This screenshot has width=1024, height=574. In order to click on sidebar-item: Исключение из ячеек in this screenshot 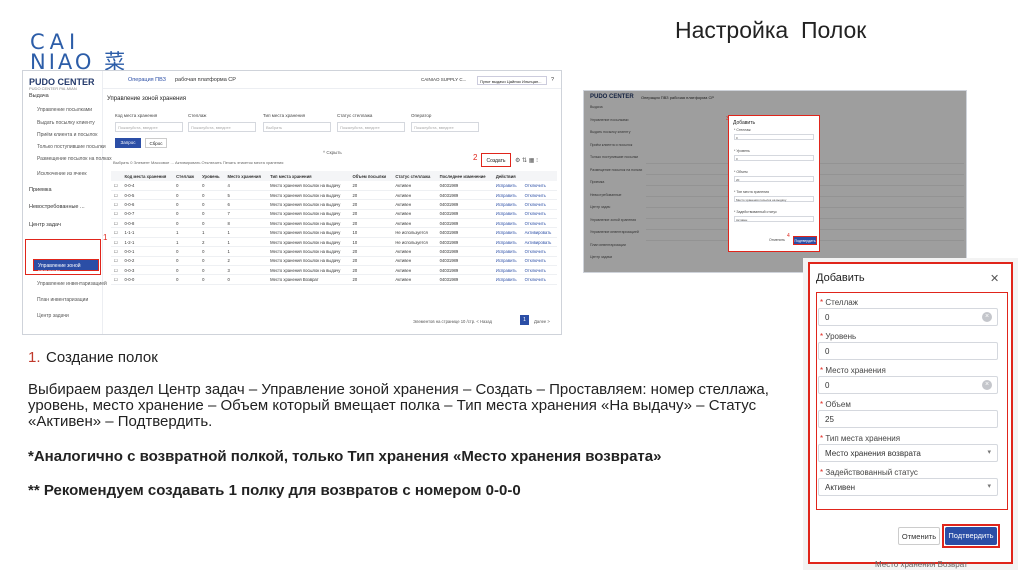, I will do `click(62, 174)`.